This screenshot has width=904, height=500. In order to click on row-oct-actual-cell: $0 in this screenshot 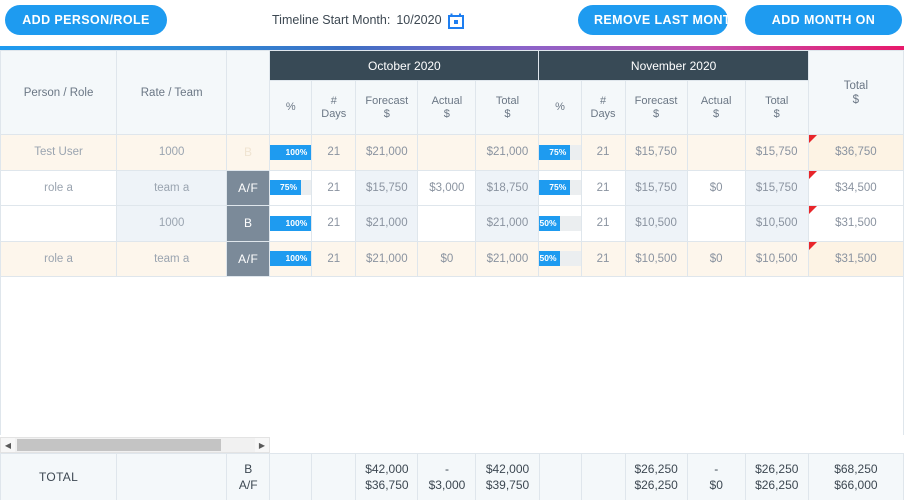, I will do `click(447, 258)`.